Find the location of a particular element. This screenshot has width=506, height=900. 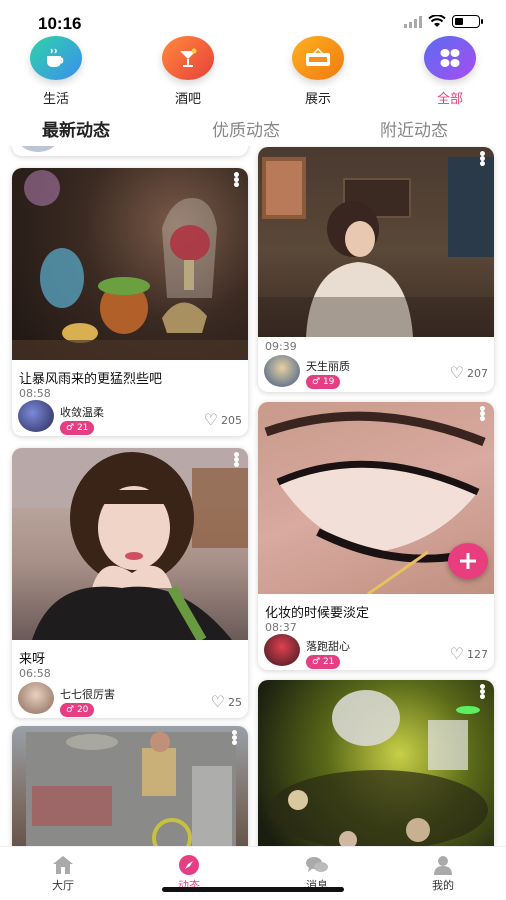

user-name: 收敛温柔 is located at coordinates (82, 412).